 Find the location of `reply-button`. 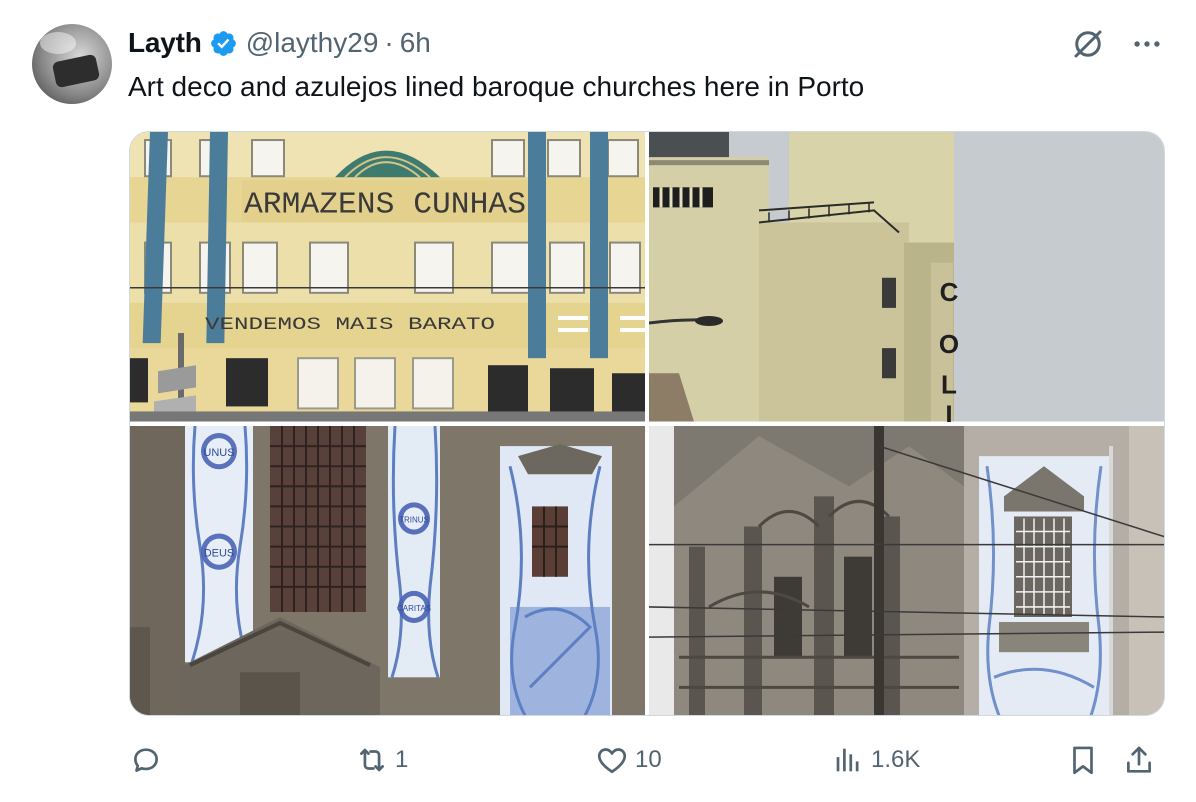

reply-button is located at coordinates (149, 760).